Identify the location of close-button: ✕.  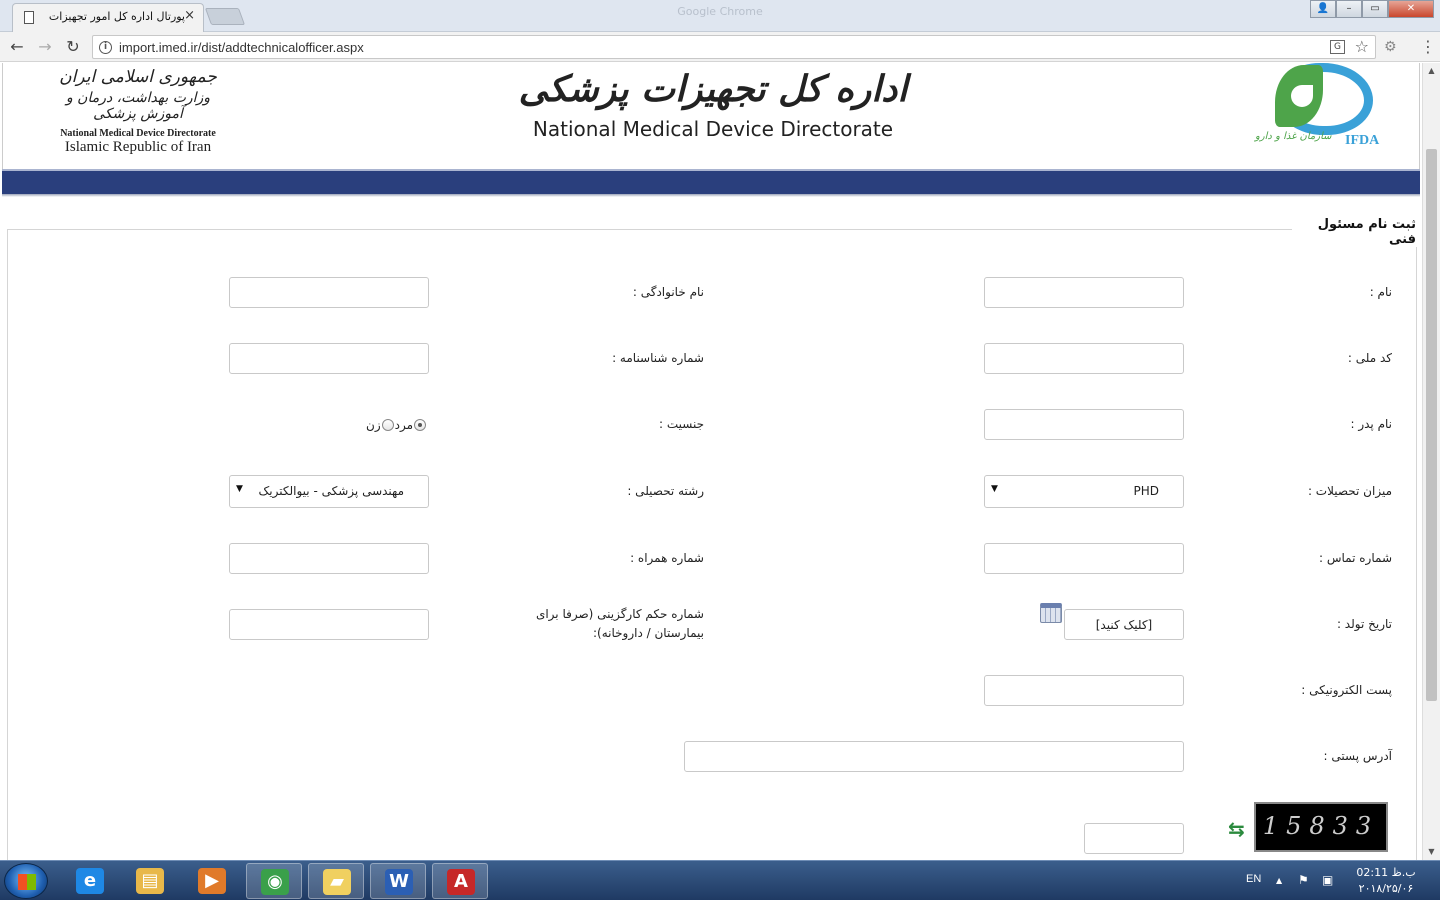
(1411, 9).